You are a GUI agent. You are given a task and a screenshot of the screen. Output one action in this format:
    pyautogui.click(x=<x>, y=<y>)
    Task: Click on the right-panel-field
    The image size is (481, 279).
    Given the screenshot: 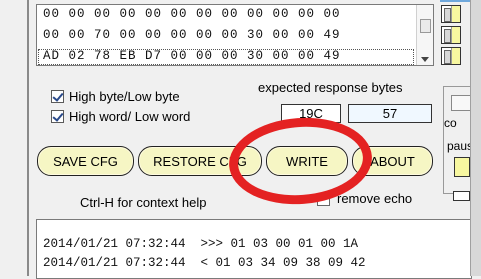 What is the action you would take?
    pyautogui.click(x=461, y=196)
    